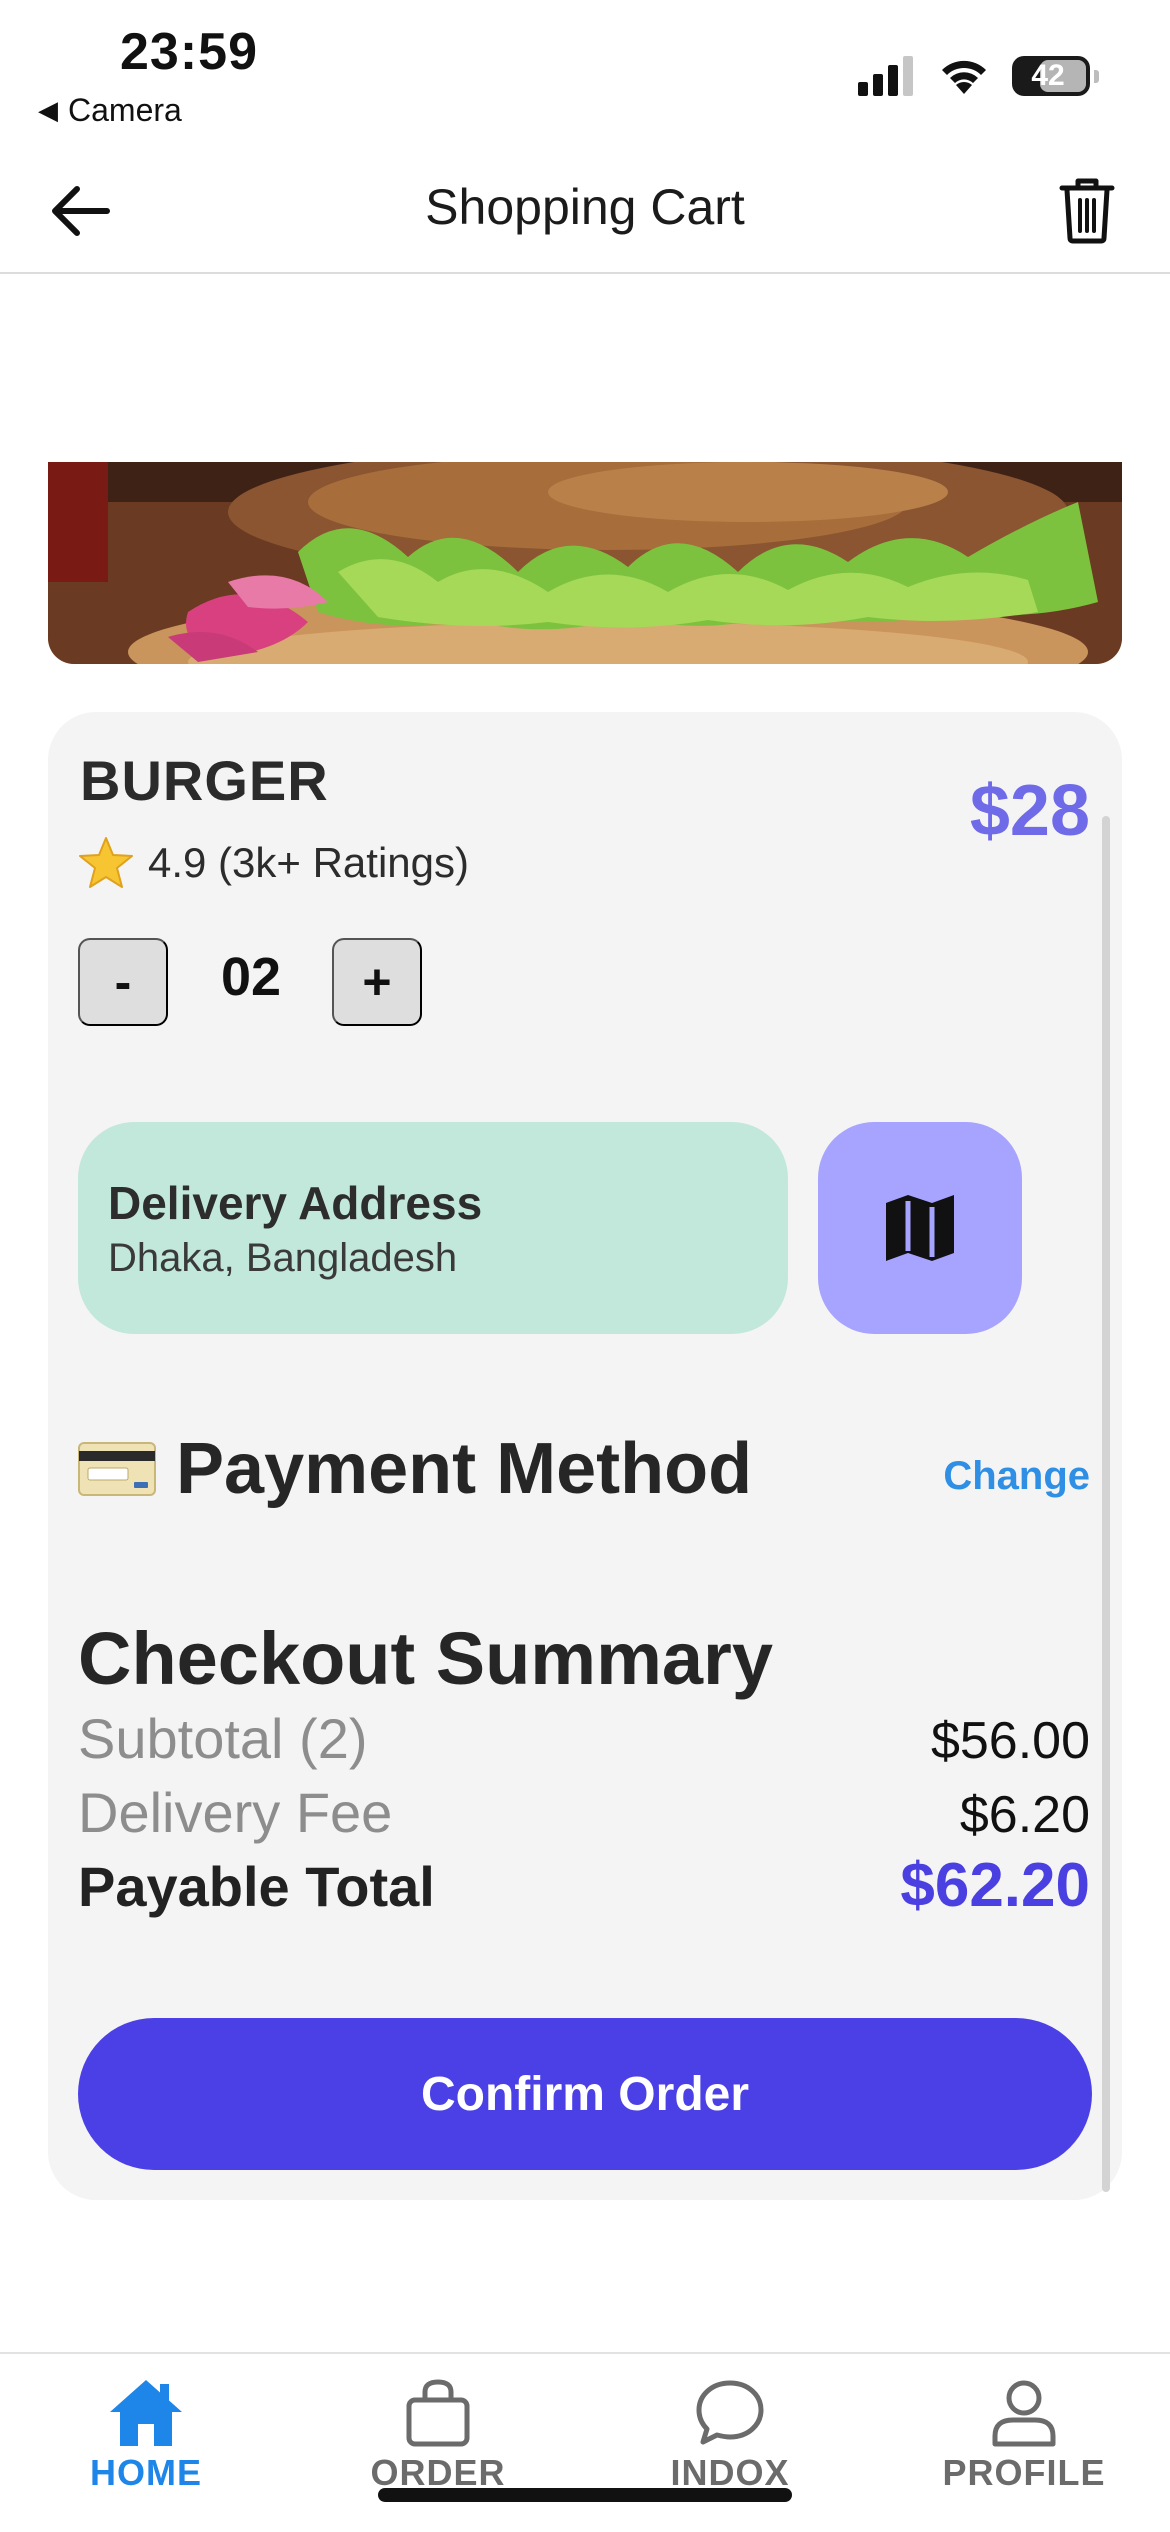 The image size is (1170, 2532). I want to click on summary-row-delivery-fee: Delivery Fee $6.20, so click(584, 1812).